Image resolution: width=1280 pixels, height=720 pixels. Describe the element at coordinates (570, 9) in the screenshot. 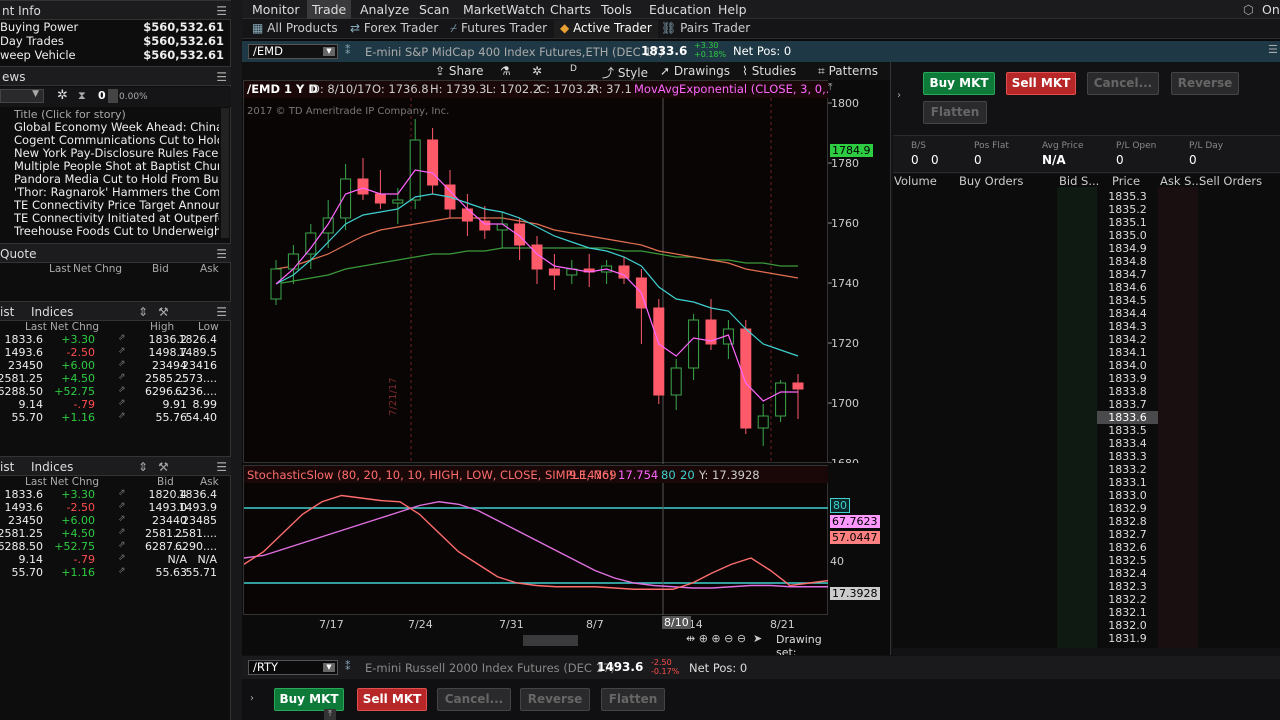

I see `menu-charts: Charts` at that location.